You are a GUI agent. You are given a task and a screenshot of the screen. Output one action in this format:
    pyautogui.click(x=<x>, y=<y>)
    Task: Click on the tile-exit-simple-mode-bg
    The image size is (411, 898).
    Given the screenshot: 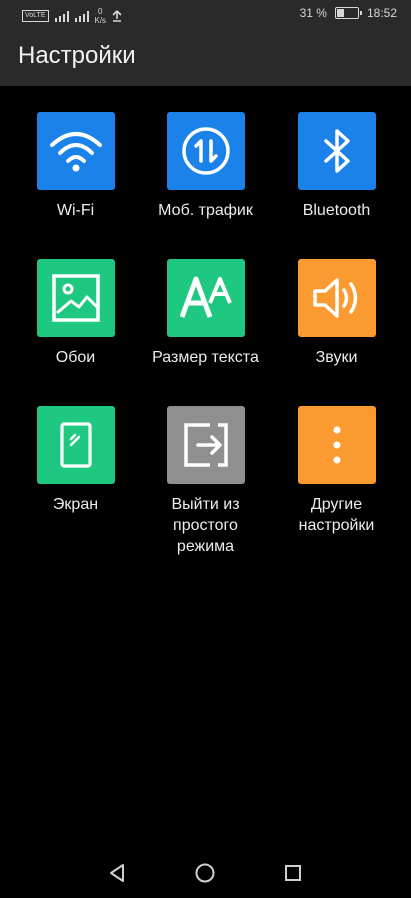 What is the action you would take?
    pyautogui.click(x=205, y=445)
    